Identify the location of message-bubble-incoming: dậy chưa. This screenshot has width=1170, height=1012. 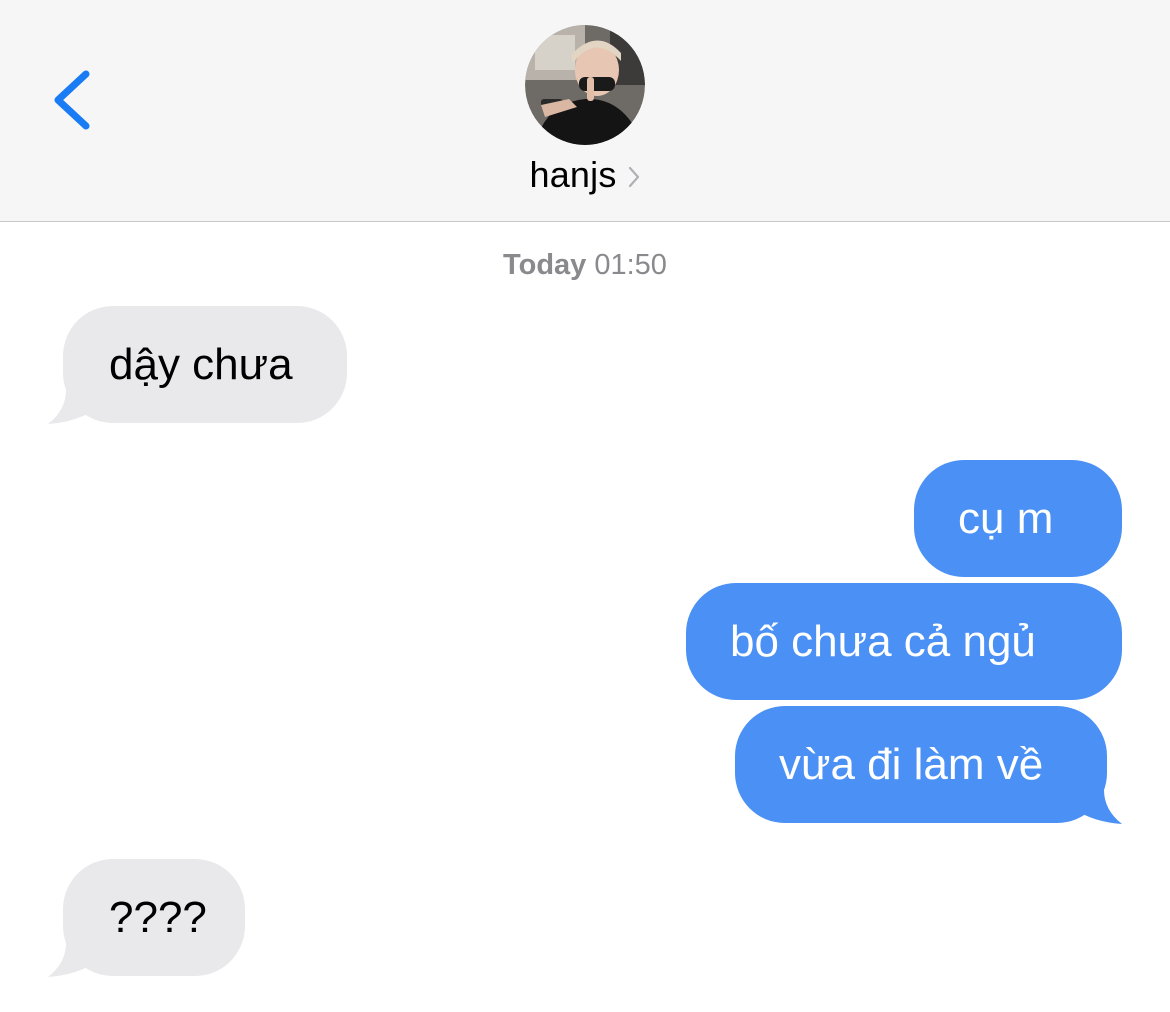
(205, 364).